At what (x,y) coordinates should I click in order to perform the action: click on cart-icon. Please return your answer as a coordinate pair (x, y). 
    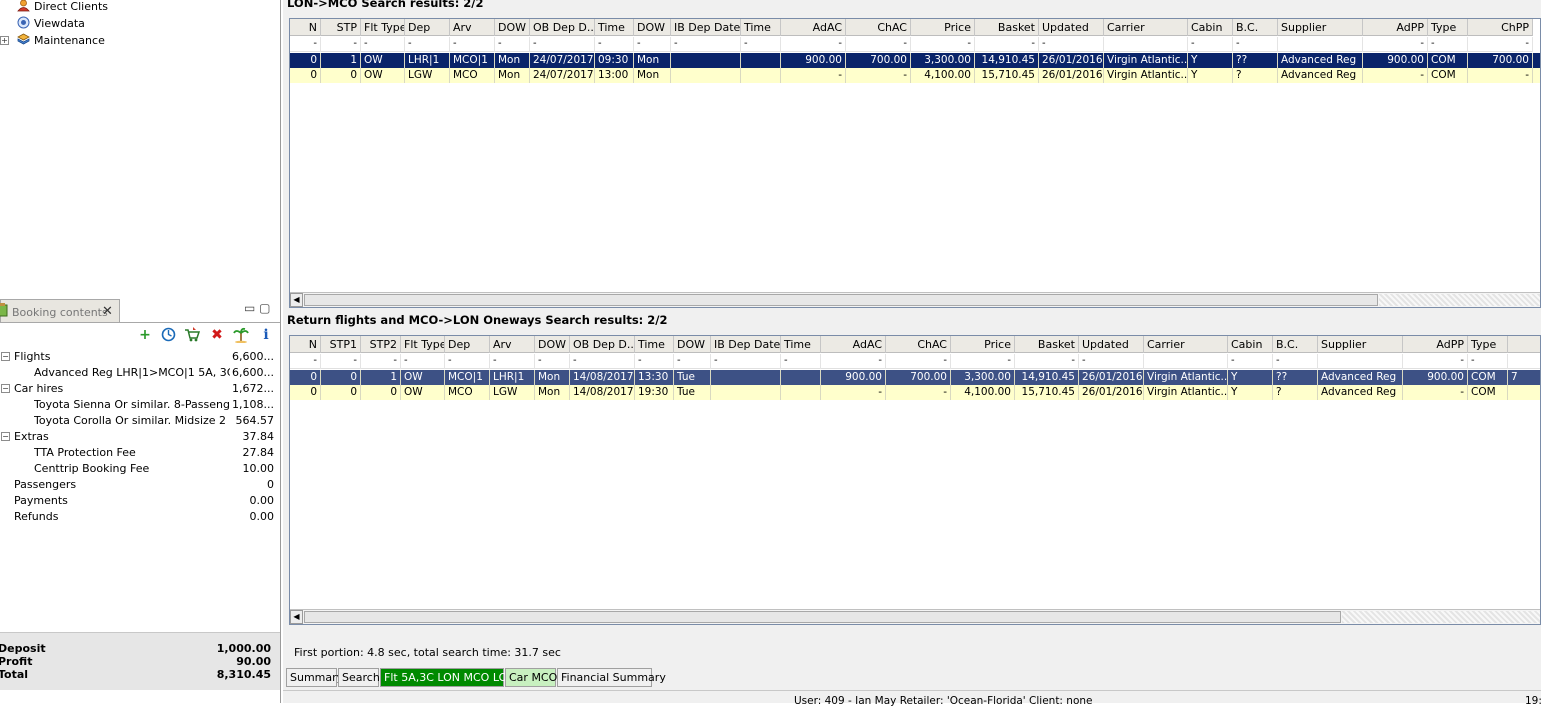
    Looking at the image, I should click on (192, 335).